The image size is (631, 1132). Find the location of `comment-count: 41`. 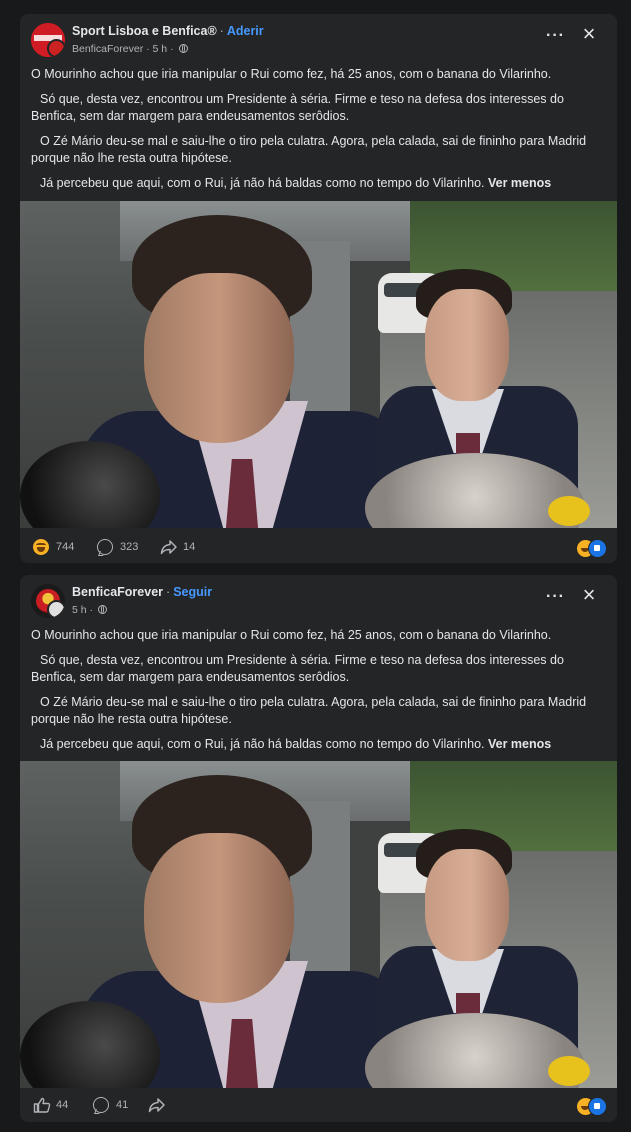

comment-count: 41 is located at coordinates (122, 1105).